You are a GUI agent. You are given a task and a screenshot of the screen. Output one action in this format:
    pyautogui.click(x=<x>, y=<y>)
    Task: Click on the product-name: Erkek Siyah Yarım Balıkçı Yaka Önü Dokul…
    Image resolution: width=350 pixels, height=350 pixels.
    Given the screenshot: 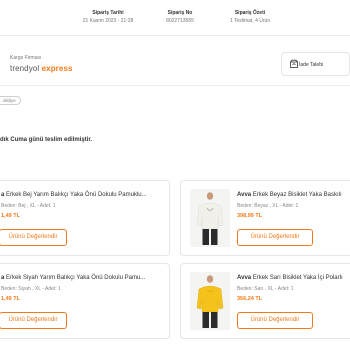 What is the action you would take?
    pyautogui.click(x=76, y=278)
    